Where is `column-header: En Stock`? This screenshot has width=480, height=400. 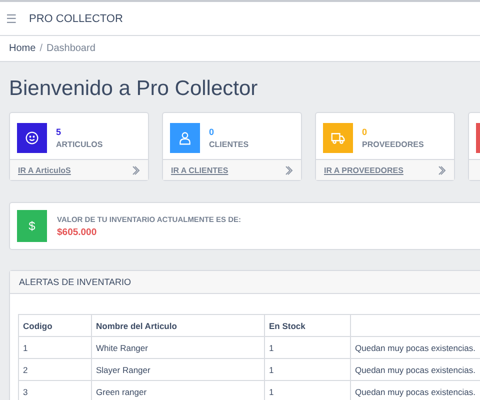
column-header: En Stock is located at coordinates (307, 325).